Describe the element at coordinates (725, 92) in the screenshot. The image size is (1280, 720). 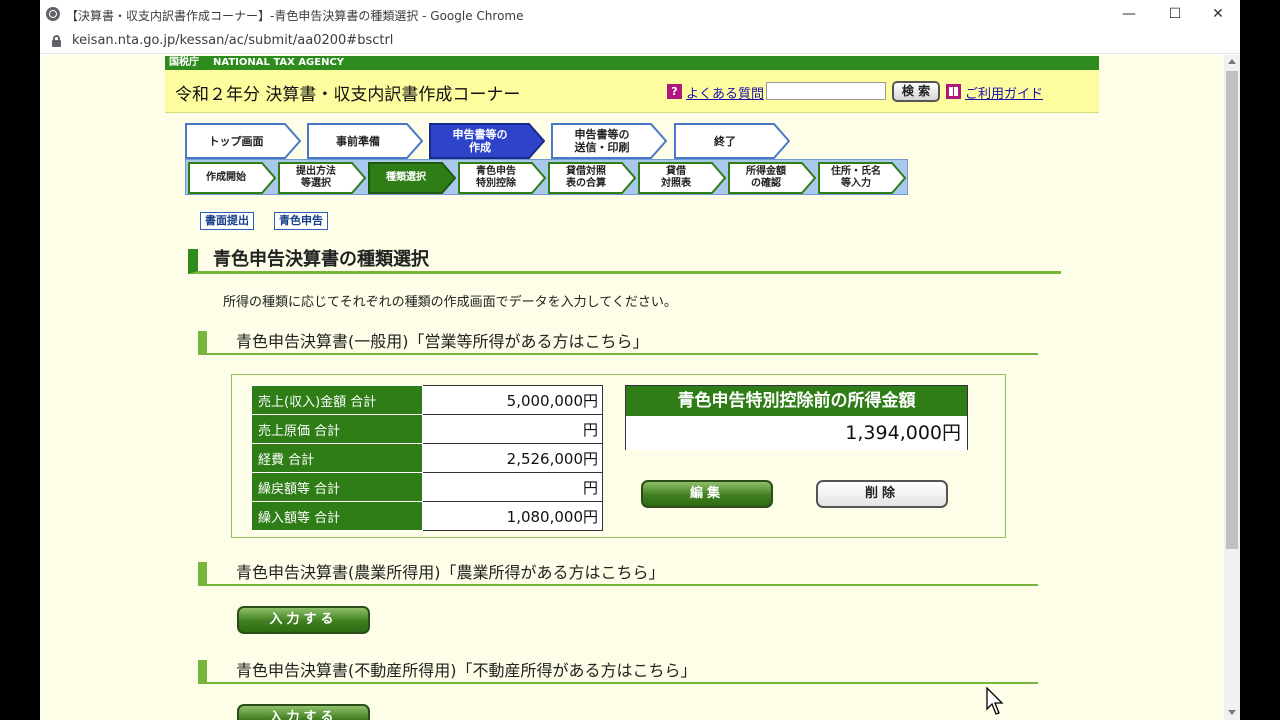
I see `faq-link: よくある質問` at that location.